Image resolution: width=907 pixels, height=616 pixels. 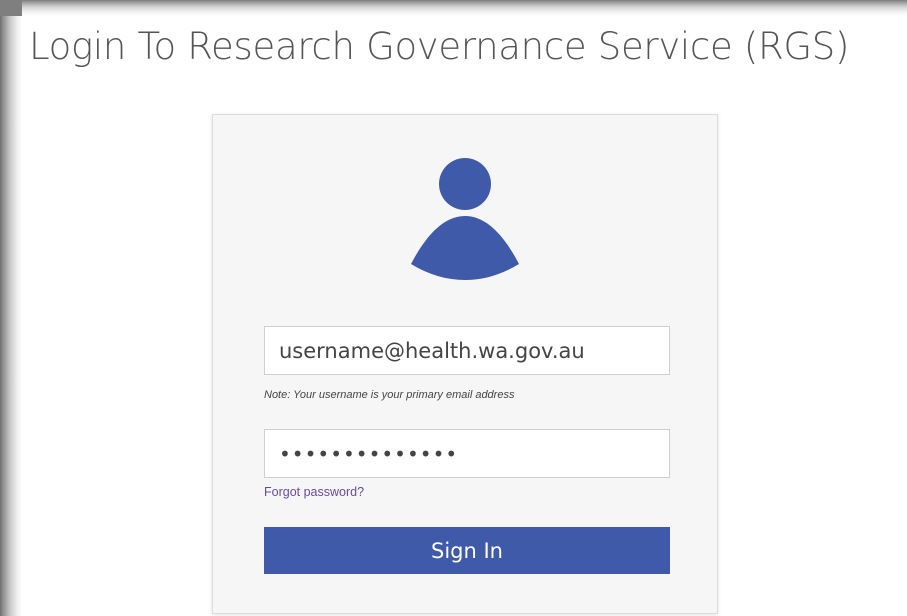 What do you see at coordinates (11, 308) in the screenshot?
I see `window-frame-left` at bounding box center [11, 308].